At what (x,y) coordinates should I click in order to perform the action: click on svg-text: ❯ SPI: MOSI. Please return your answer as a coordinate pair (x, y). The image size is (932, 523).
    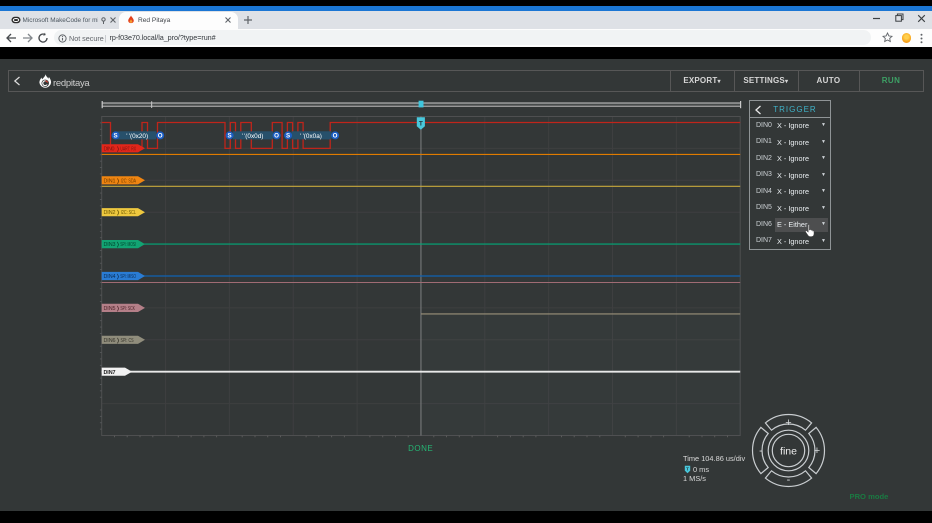
    Looking at the image, I should click on (127, 245).